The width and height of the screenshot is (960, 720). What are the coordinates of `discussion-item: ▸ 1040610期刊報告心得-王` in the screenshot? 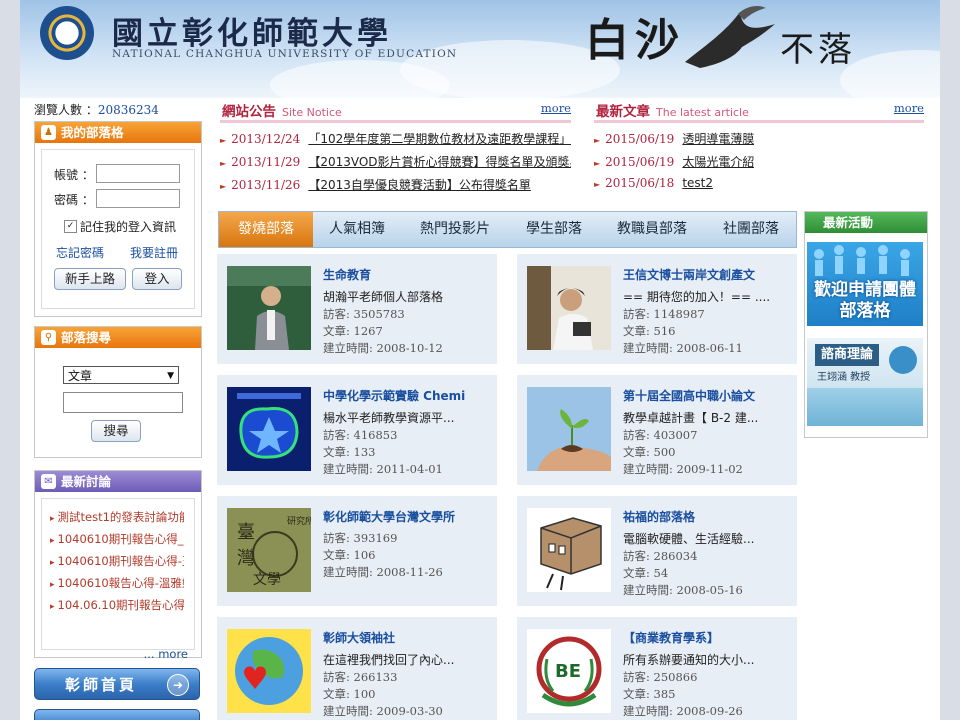 It's located at (117, 561).